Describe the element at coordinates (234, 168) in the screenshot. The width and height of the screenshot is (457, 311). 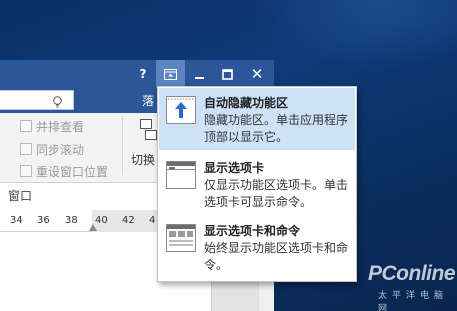
I see `show-tabs-title: 显示选项卡` at that location.